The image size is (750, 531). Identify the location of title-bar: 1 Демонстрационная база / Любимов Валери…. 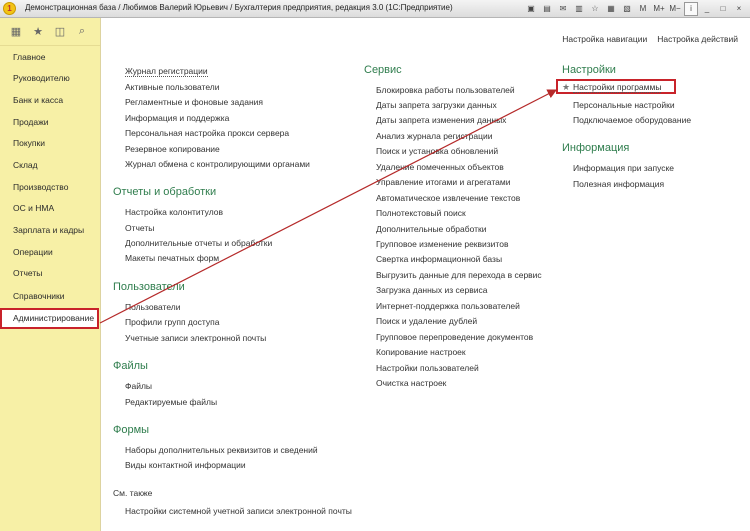
(375, 9).